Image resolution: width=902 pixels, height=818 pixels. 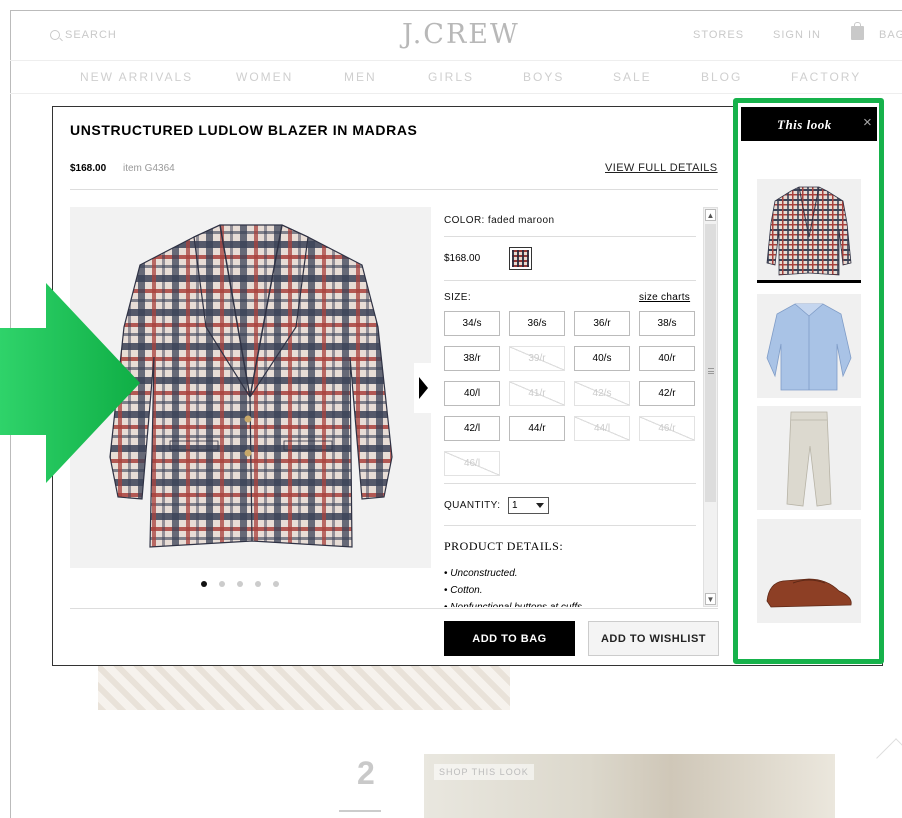 I want to click on shop-this-look-label: SHOP THIS LOOK, so click(x=484, y=772).